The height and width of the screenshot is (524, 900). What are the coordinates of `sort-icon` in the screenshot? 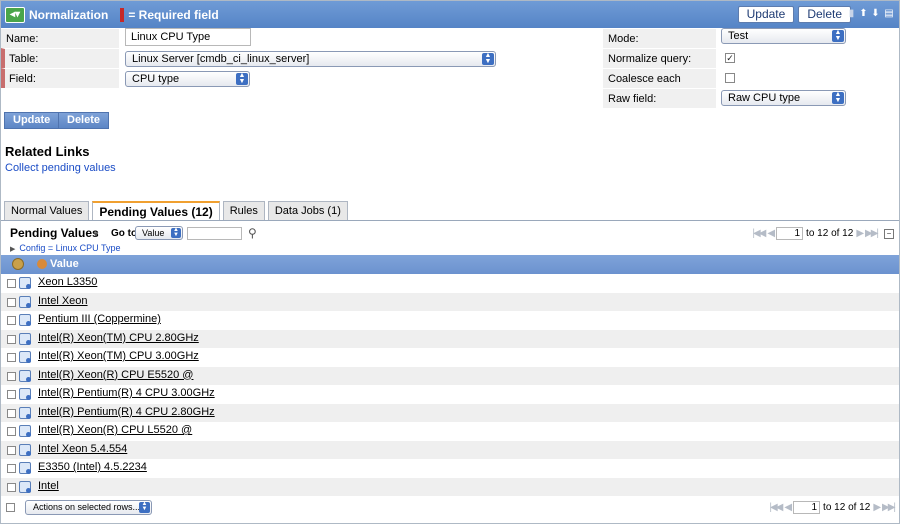 It's located at (42, 264).